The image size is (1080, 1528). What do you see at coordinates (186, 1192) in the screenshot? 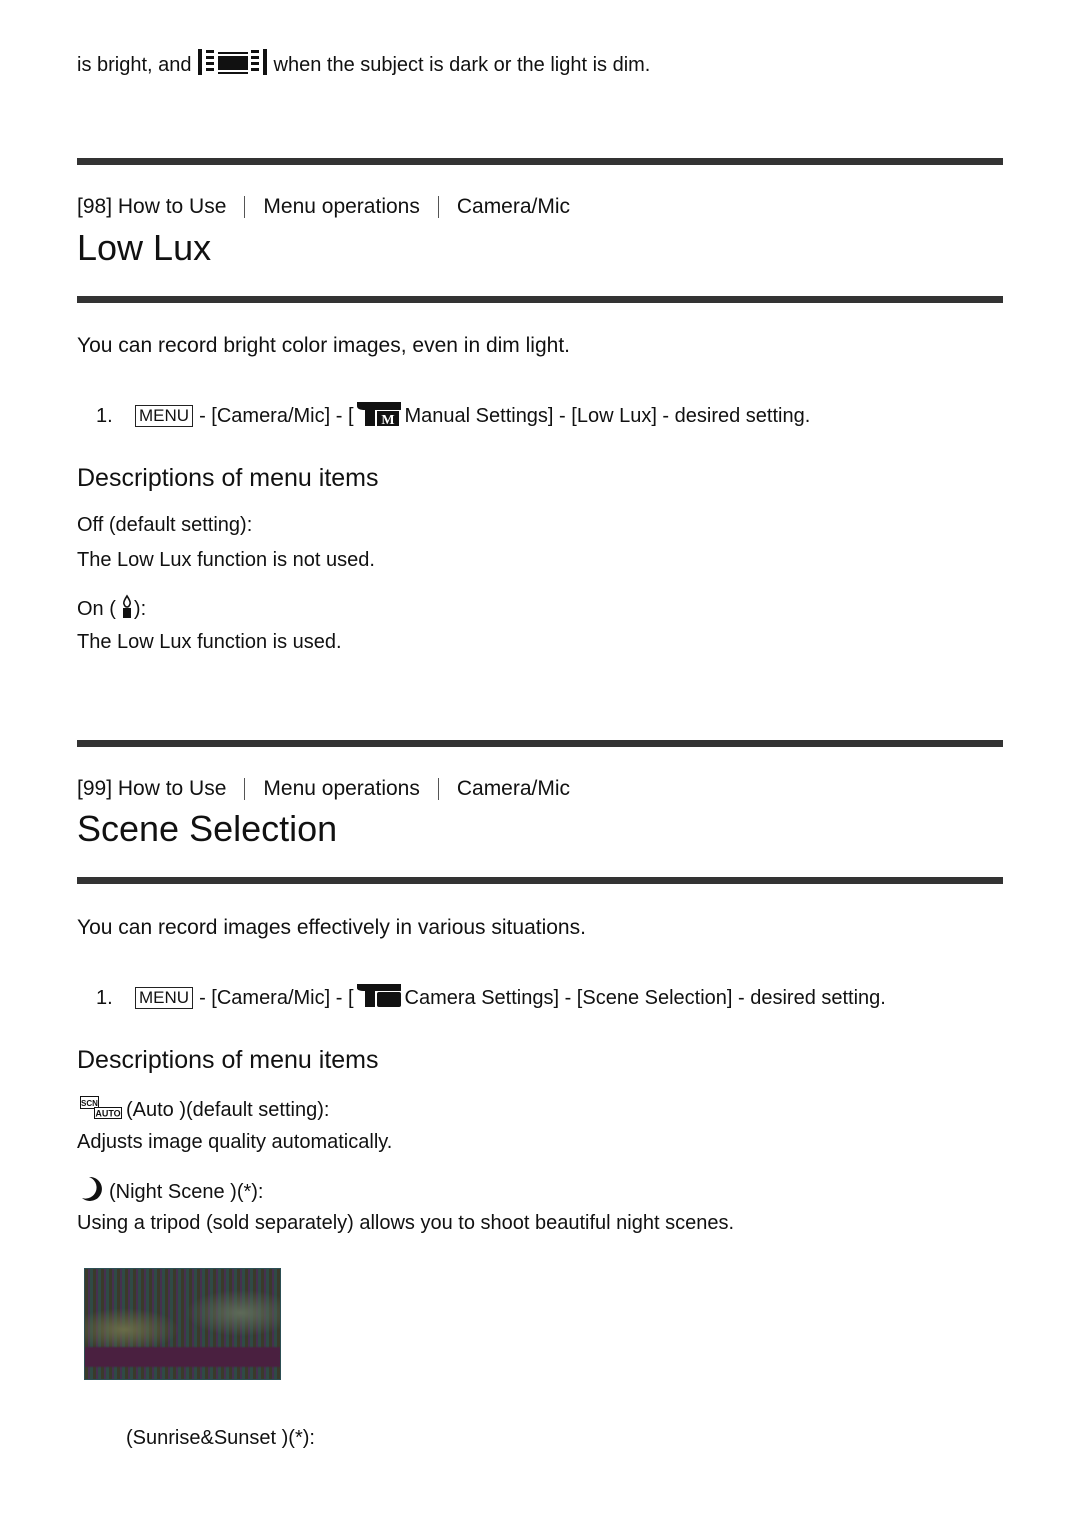
I see `label-text: (Night Scene )(*):` at bounding box center [186, 1192].